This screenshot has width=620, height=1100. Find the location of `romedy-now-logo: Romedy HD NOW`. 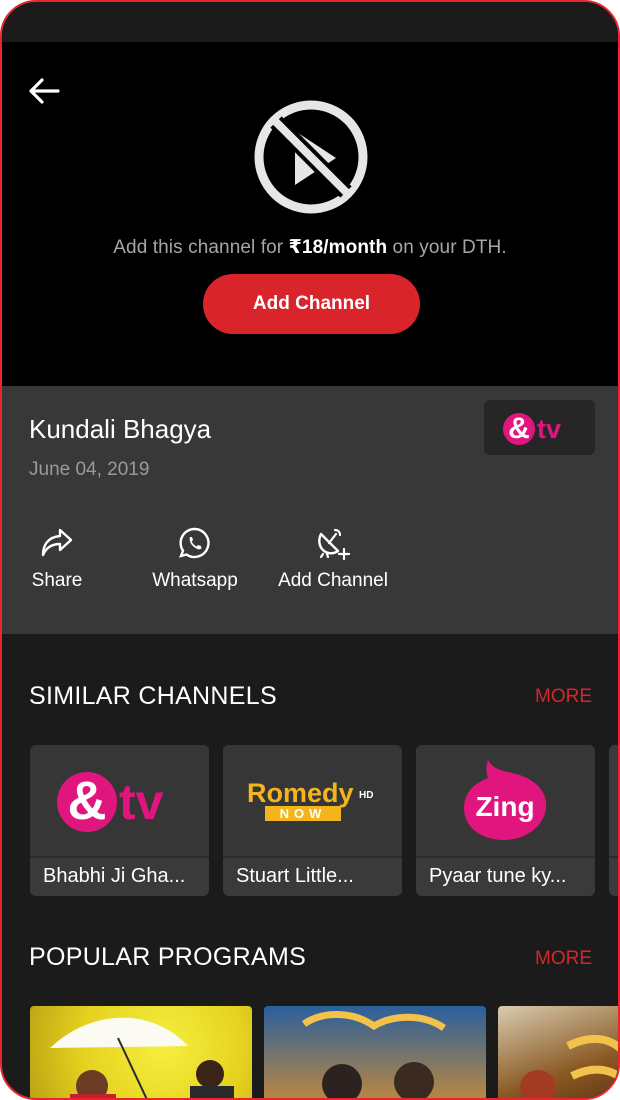

romedy-now-logo: Romedy HD NOW is located at coordinates (310, 799).